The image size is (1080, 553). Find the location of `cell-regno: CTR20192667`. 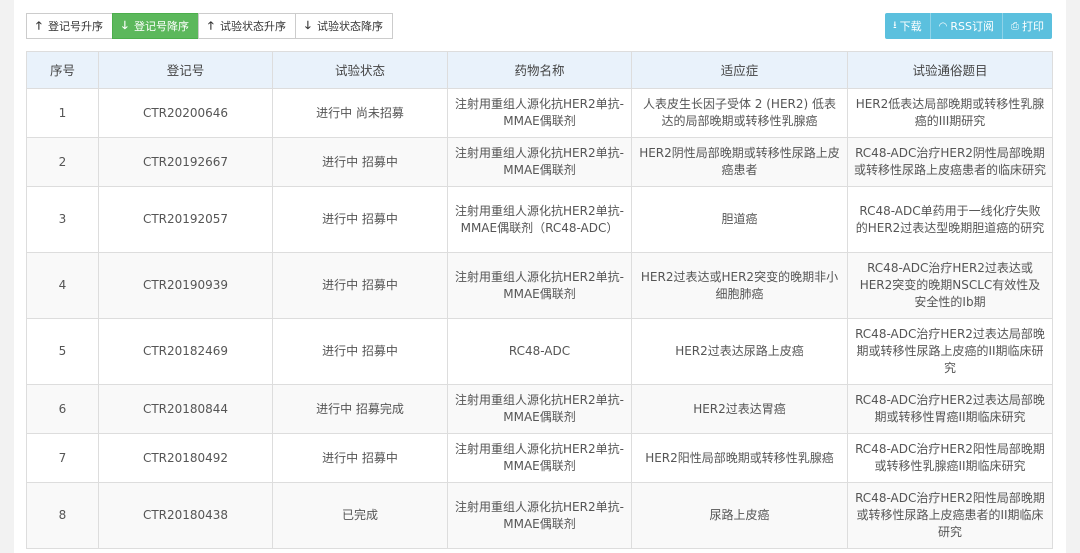

cell-regno: CTR20192667 is located at coordinates (185, 162).